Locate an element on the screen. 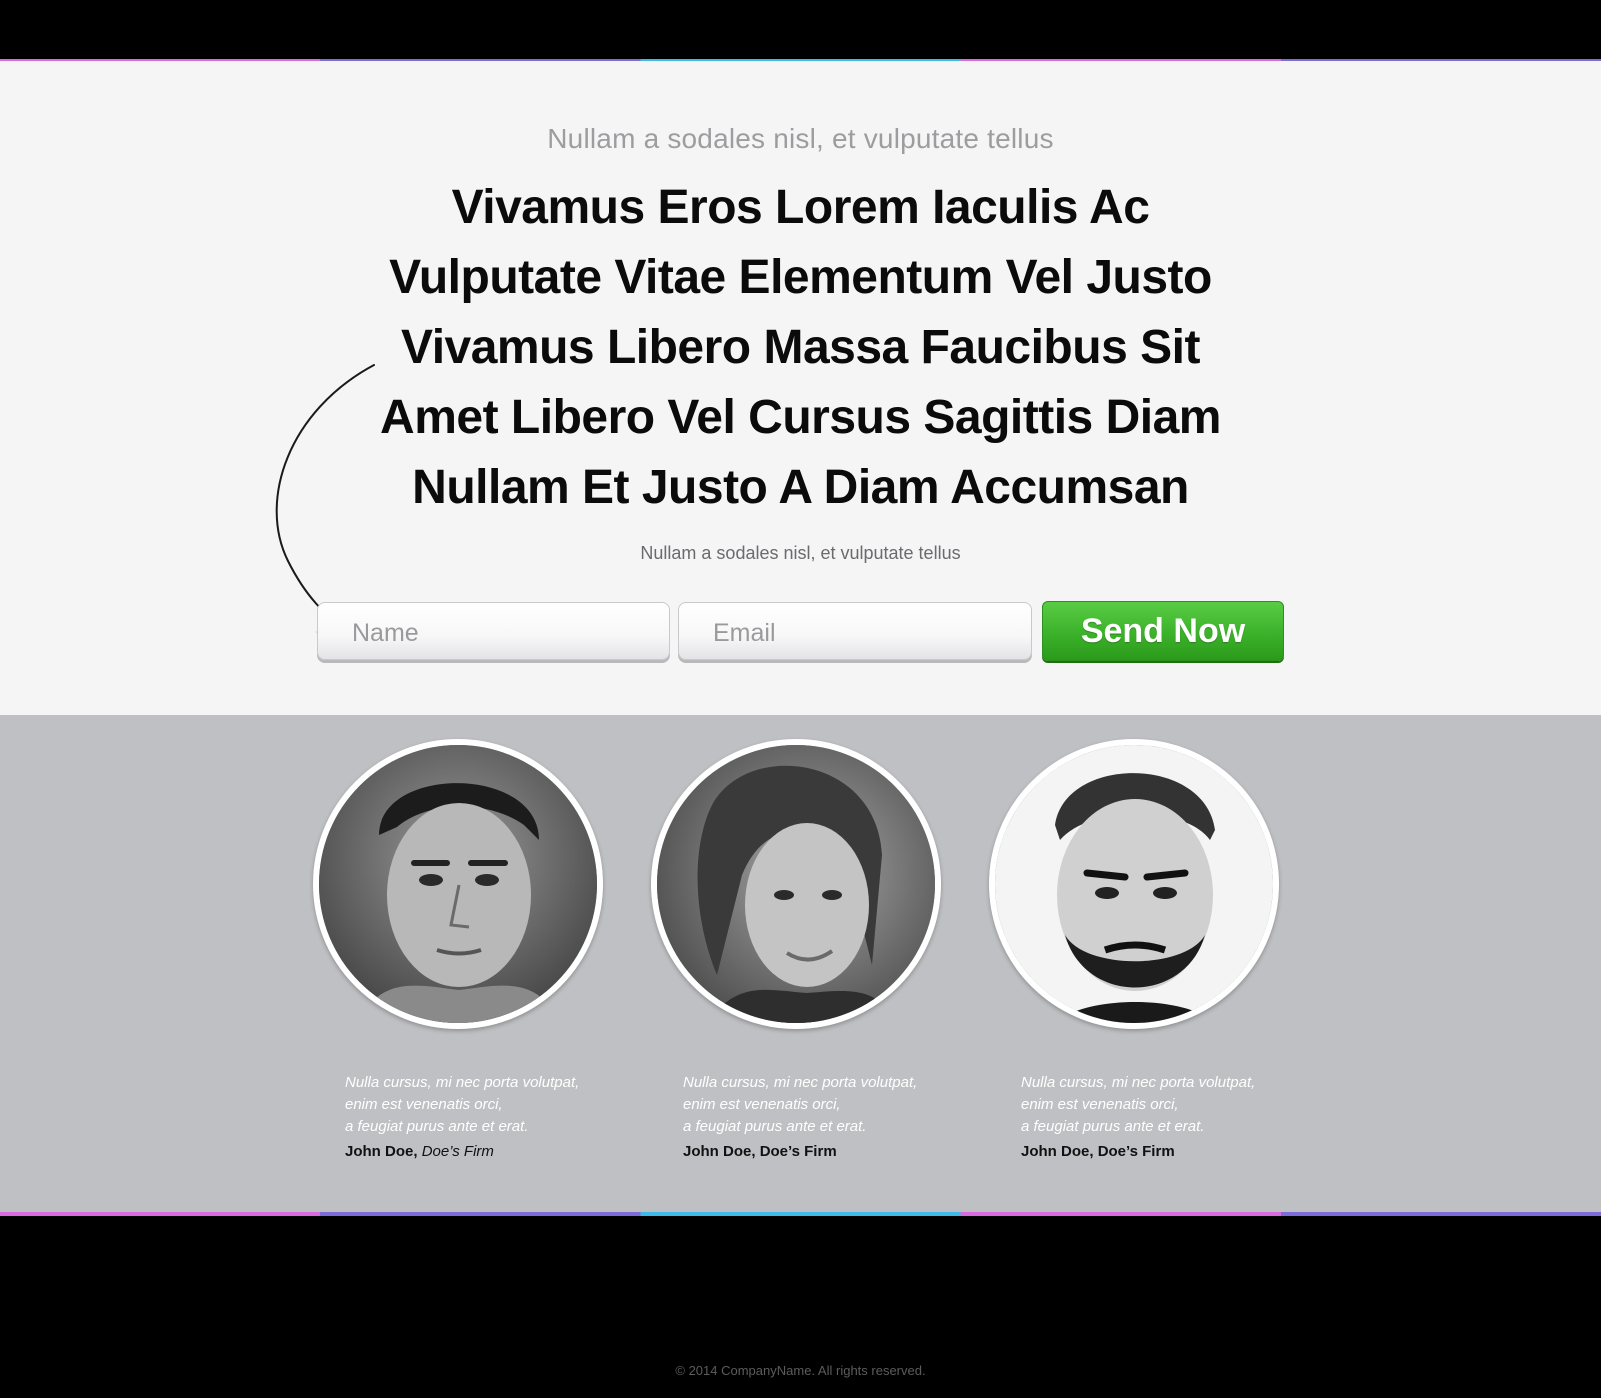  email-field is located at coordinates (855, 631).